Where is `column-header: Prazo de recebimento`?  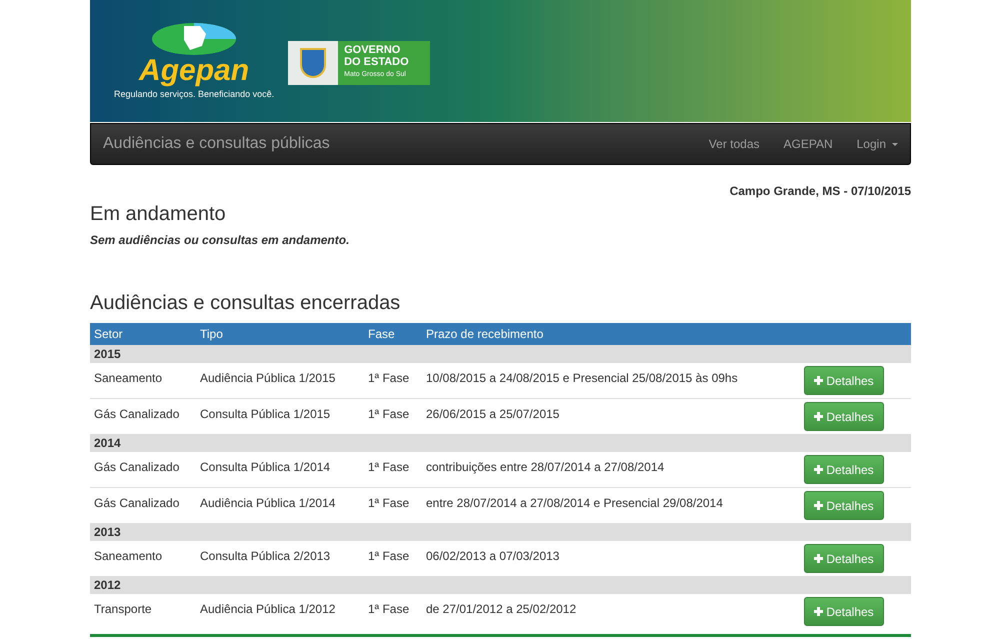 column-header: Prazo de recebimento is located at coordinates (485, 334).